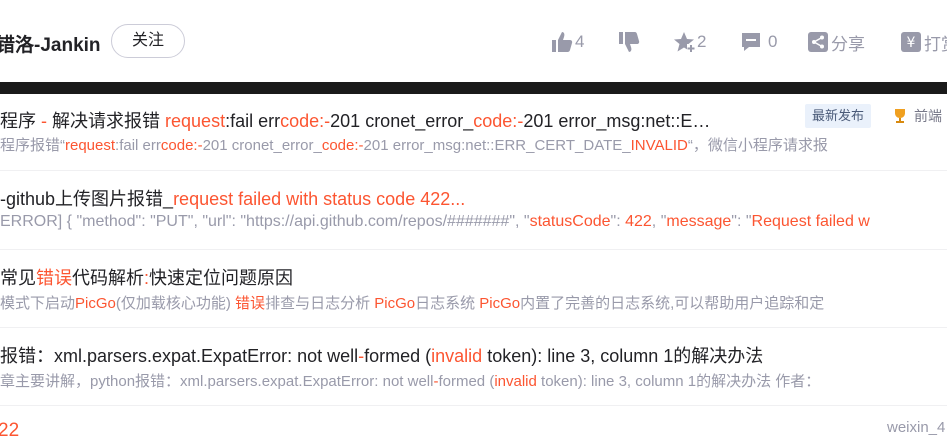 Image resolution: width=947 pixels, height=447 pixels. Describe the element at coordinates (935, 44) in the screenshot. I see `tip-label: 打赏` at that location.